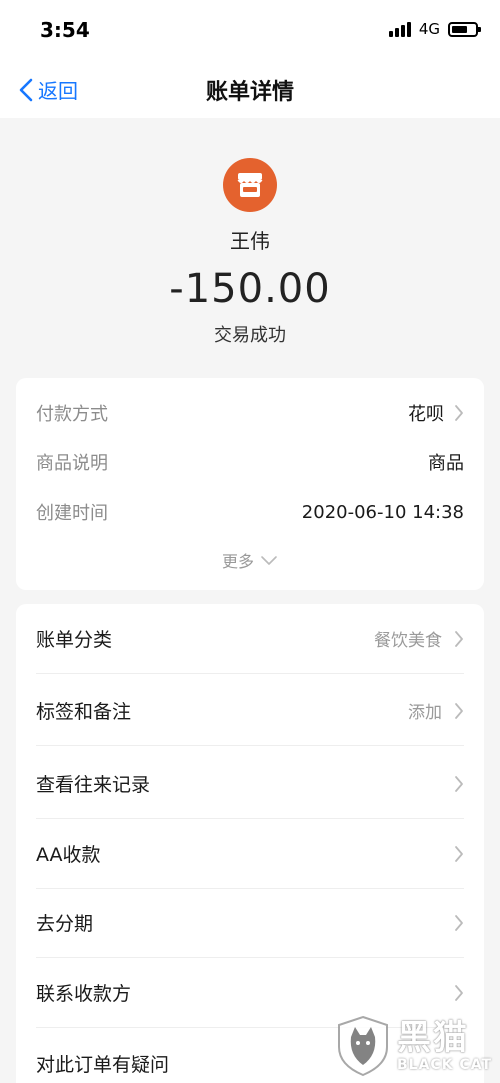 The width and height of the screenshot is (500, 1083). Describe the element at coordinates (249, 92) in the screenshot. I see `page-title: 账单详情` at that location.